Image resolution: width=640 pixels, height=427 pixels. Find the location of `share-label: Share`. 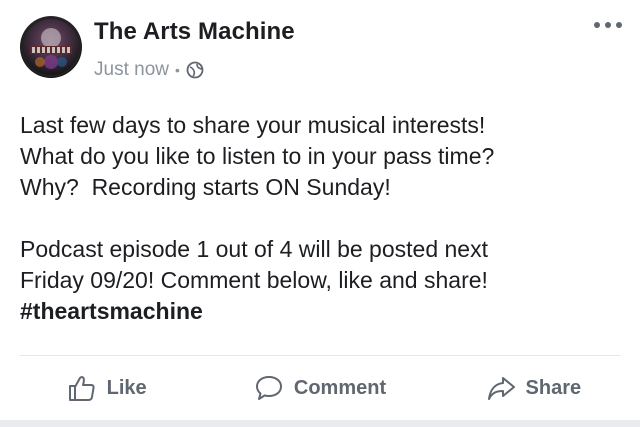

share-label: Share is located at coordinates (553, 387).